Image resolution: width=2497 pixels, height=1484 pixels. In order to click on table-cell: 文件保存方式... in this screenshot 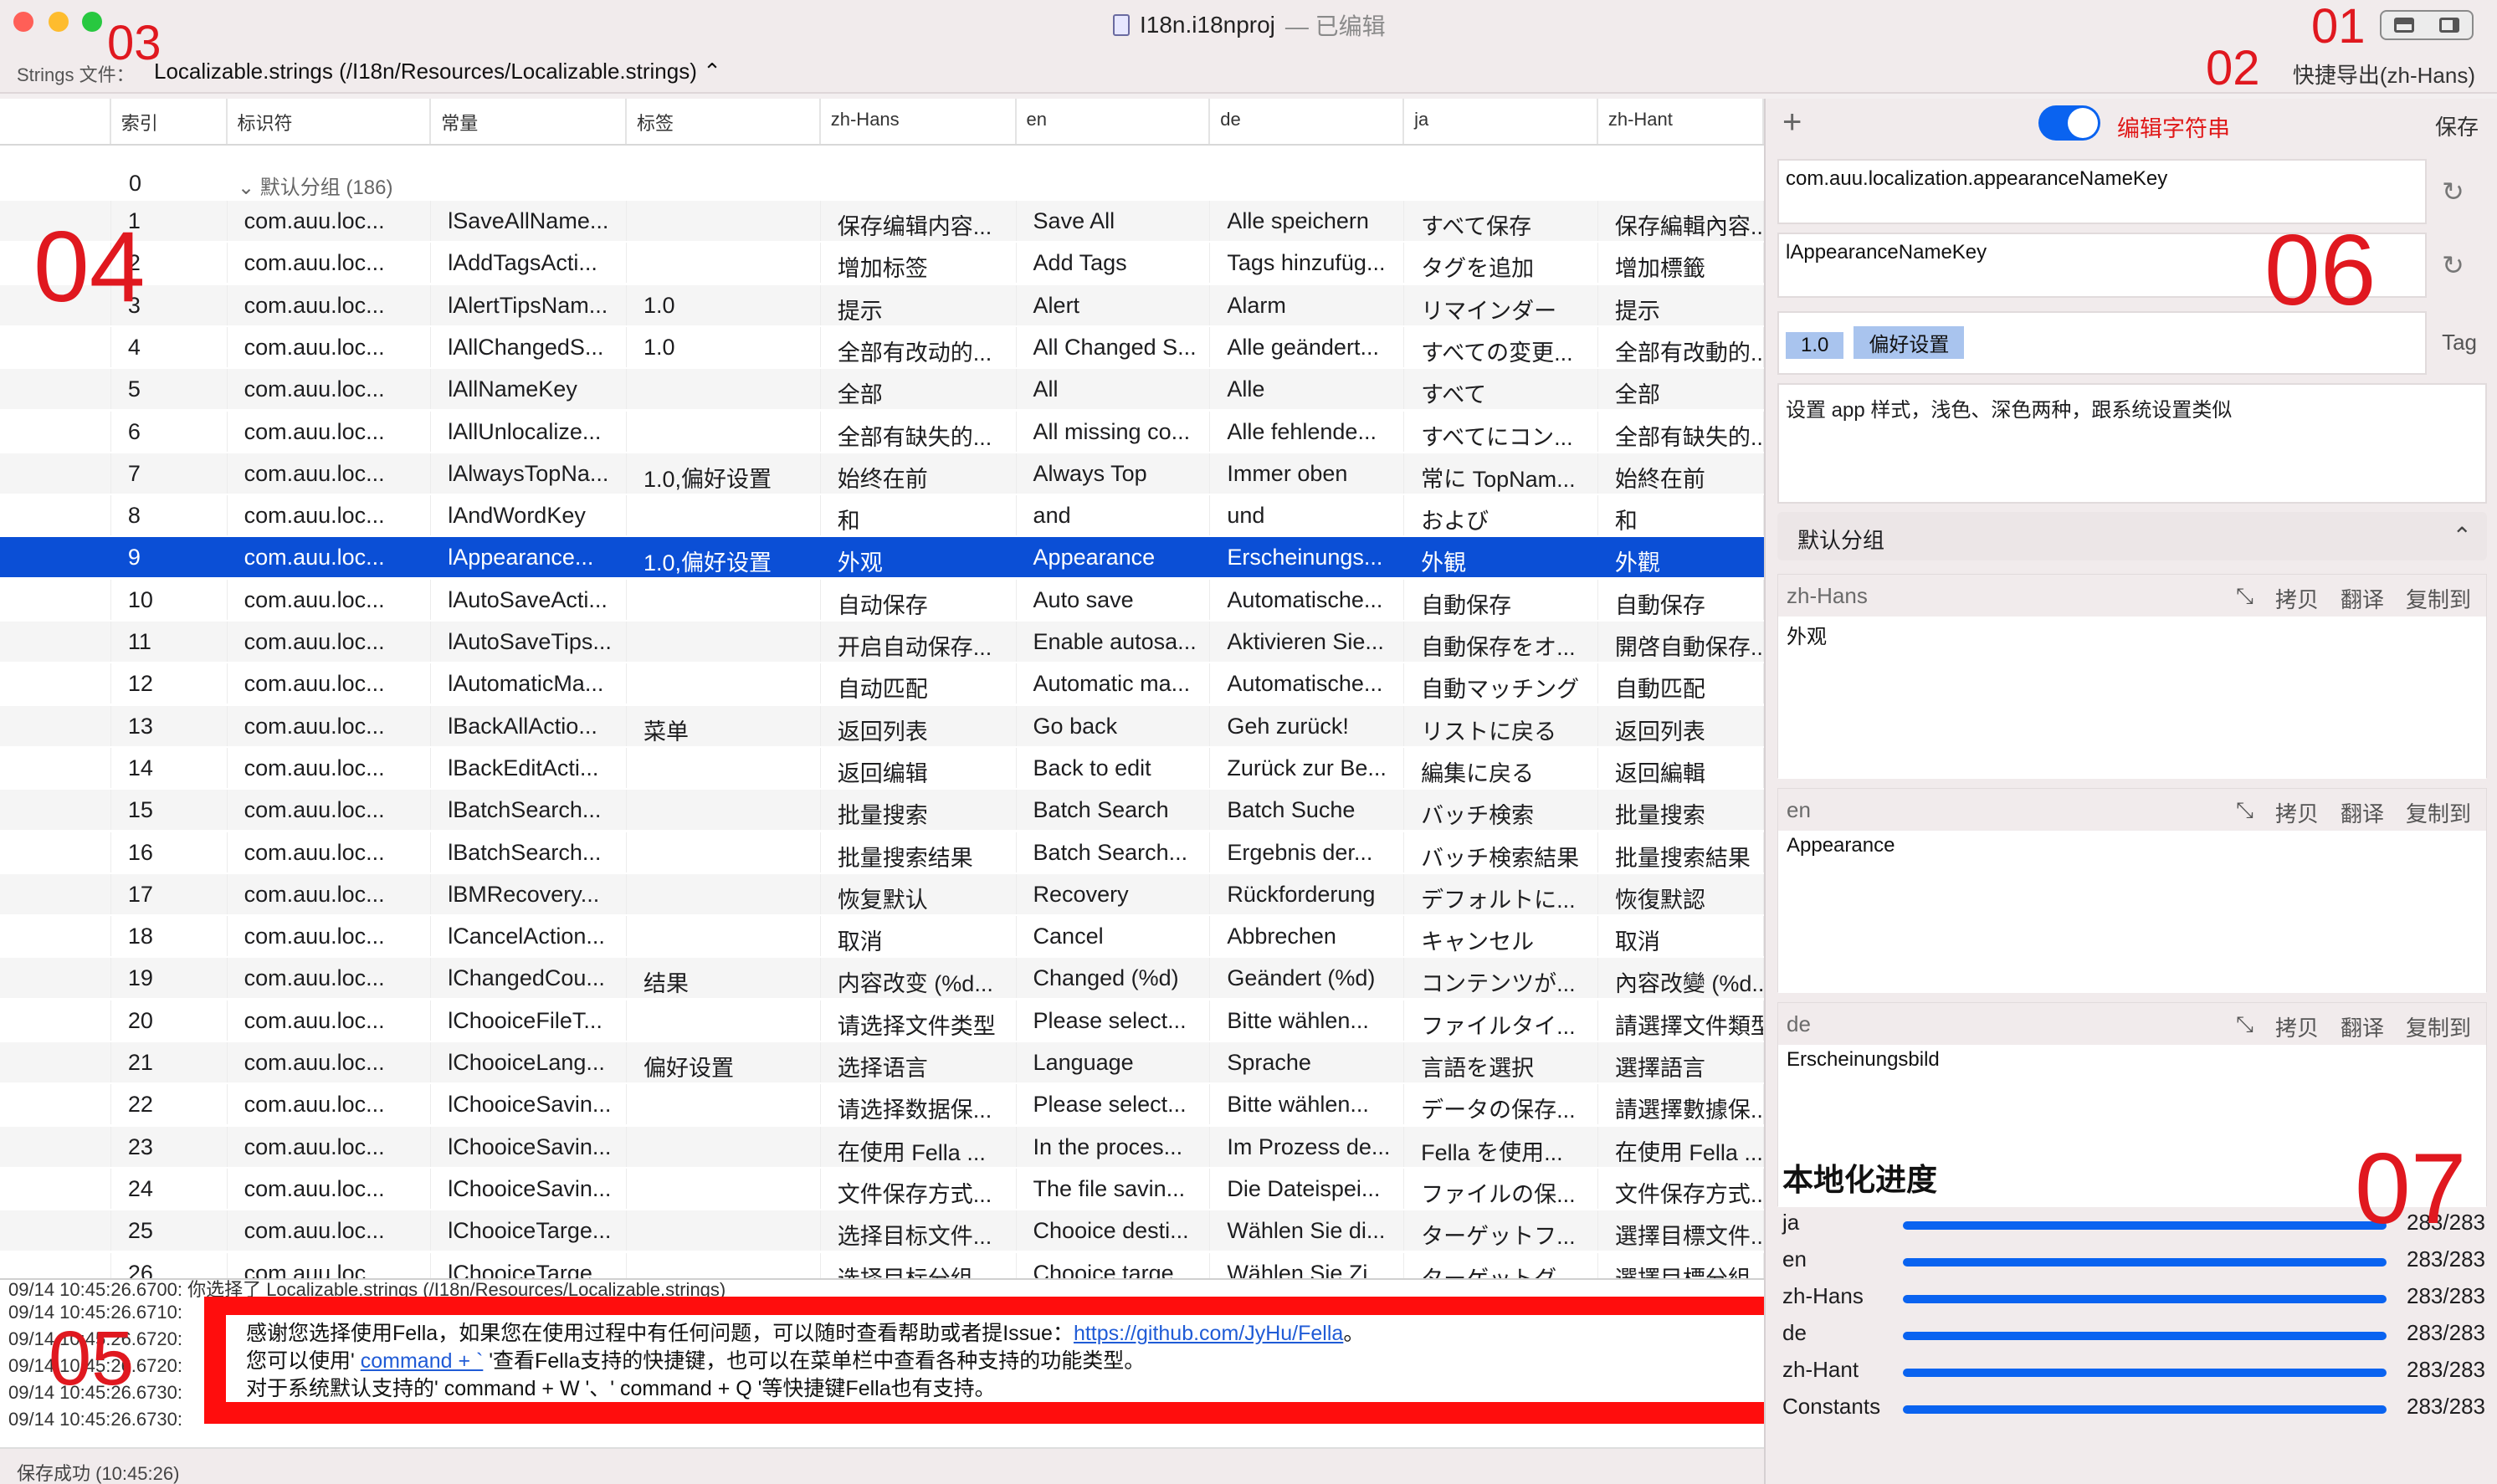, I will do `click(919, 1188)`.